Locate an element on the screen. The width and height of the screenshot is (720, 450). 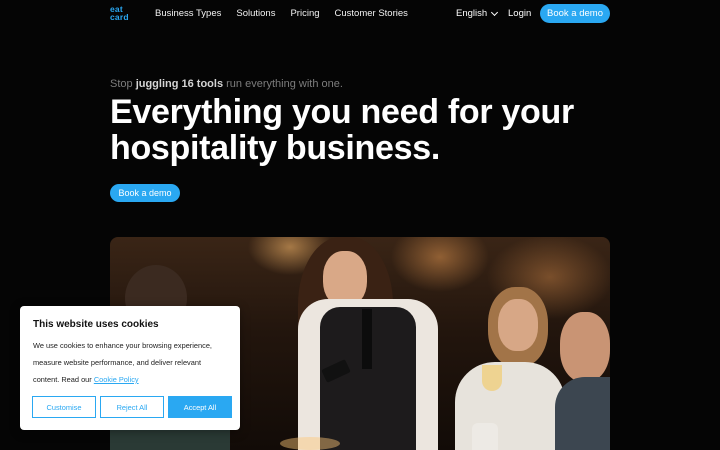
headline-line-2: hospitality business. is located at coordinates (275, 148).